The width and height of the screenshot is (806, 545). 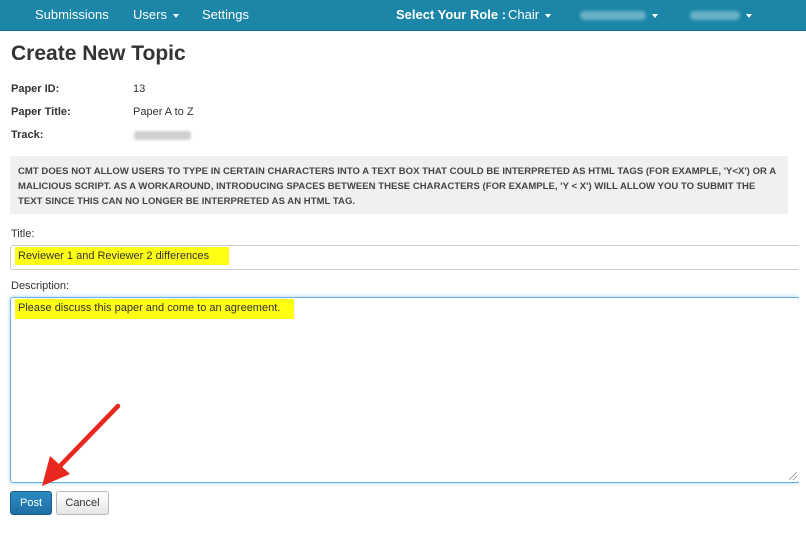 I want to click on conference-dropdown, so click(x=619, y=15).